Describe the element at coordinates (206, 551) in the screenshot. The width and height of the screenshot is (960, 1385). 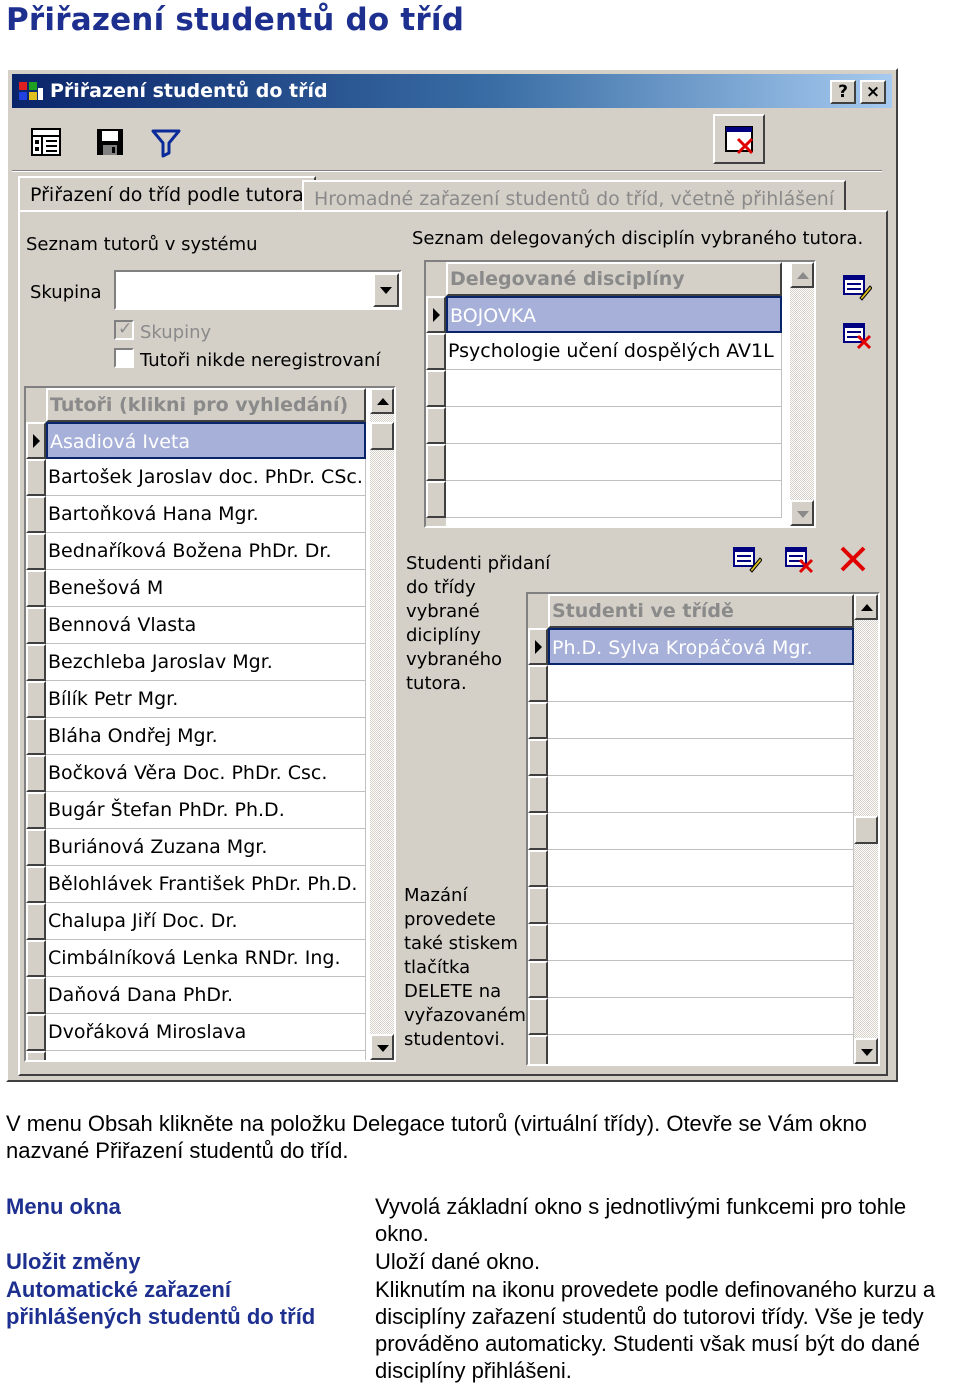
I see `tutor-row: Bednaříková Božena PhDr. Dr.` at that location.